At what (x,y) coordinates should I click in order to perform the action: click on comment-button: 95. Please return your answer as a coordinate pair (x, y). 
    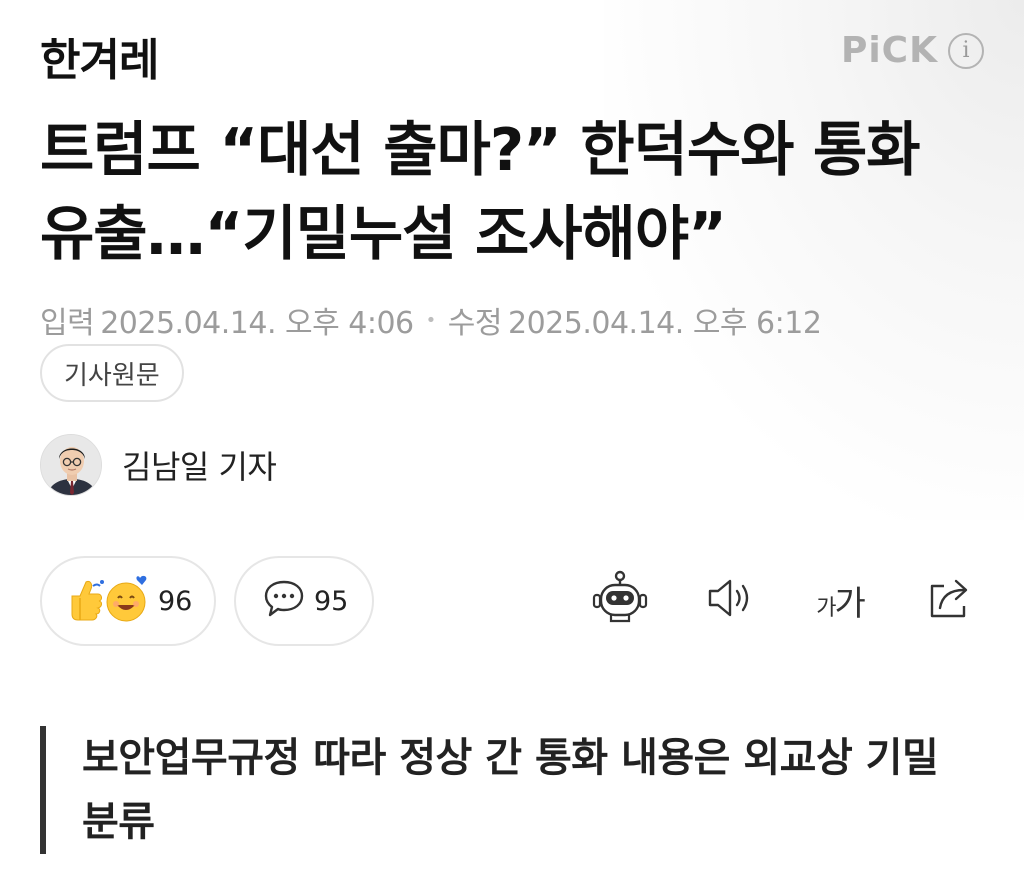
    Looking at the image, I should click on (304, 601).